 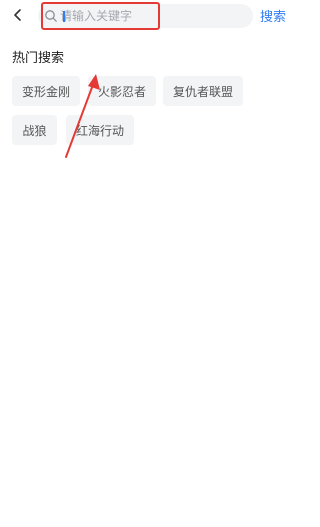 What do you see at coordinates (64, 16) in the screenshot?
I see `text-cursor` at bounding box center [64, 16].